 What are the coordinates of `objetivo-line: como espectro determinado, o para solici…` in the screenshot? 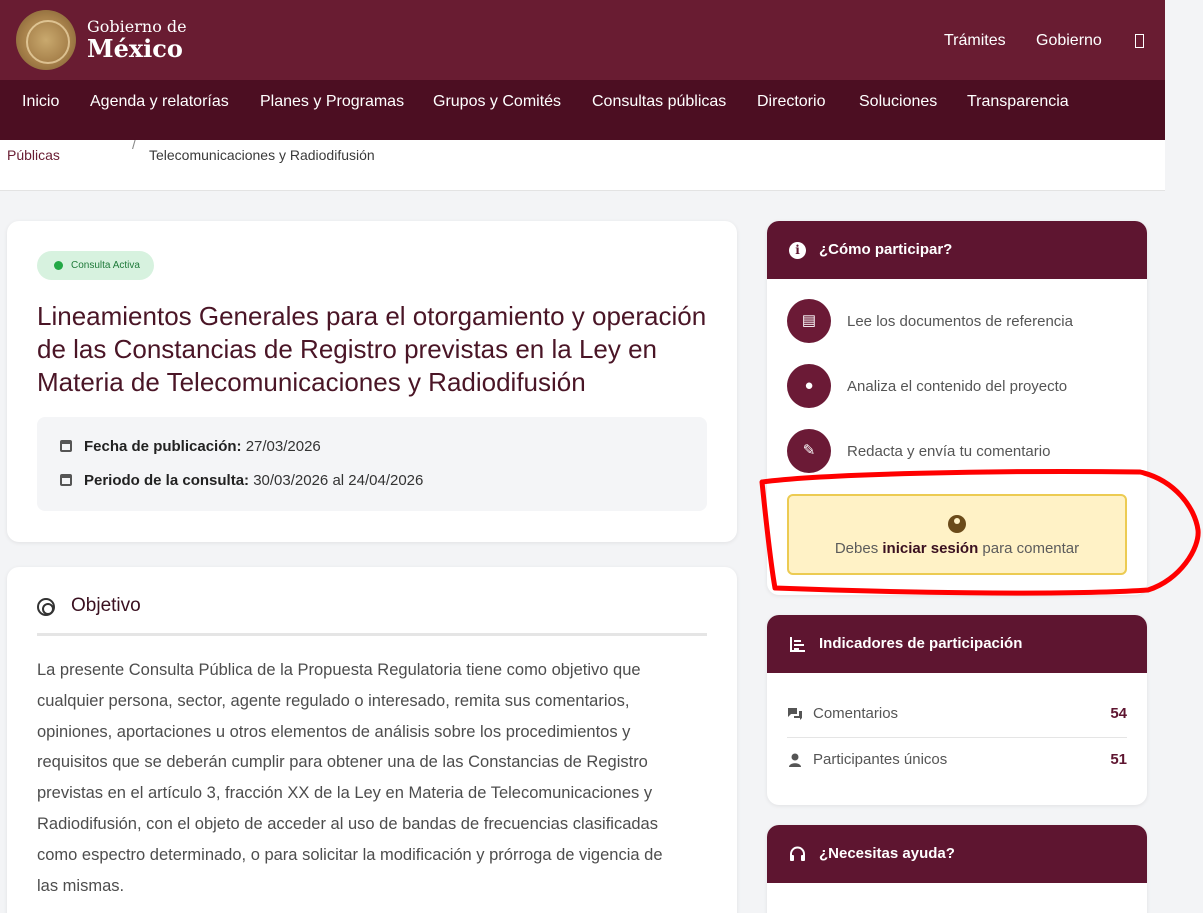 It's located at (350, 854).